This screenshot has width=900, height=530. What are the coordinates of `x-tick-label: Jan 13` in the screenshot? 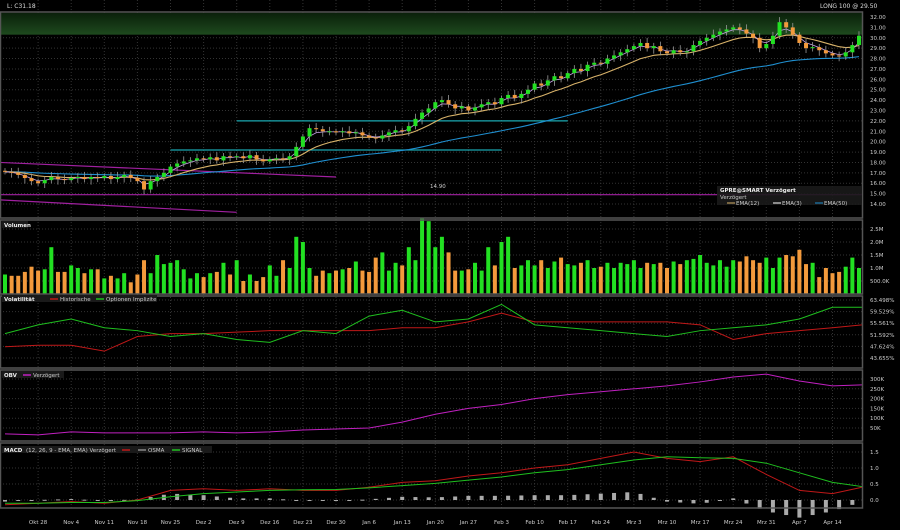 It's located at (402, 523).